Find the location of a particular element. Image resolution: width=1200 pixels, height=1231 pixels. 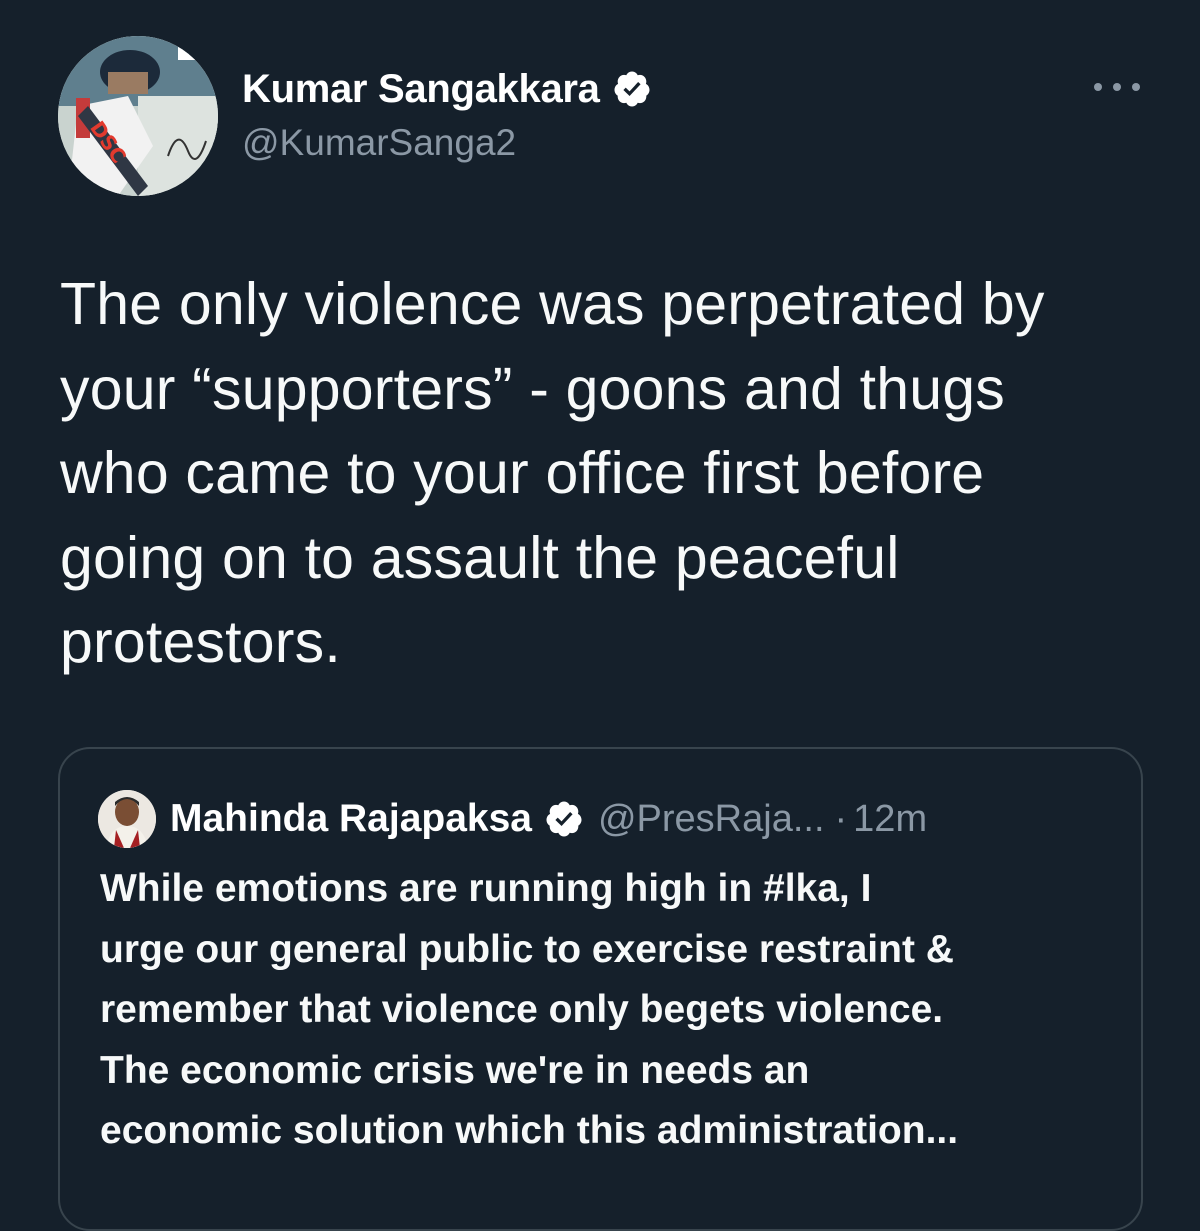

quoted-avatar-photo is located at coordinates (127, 819).